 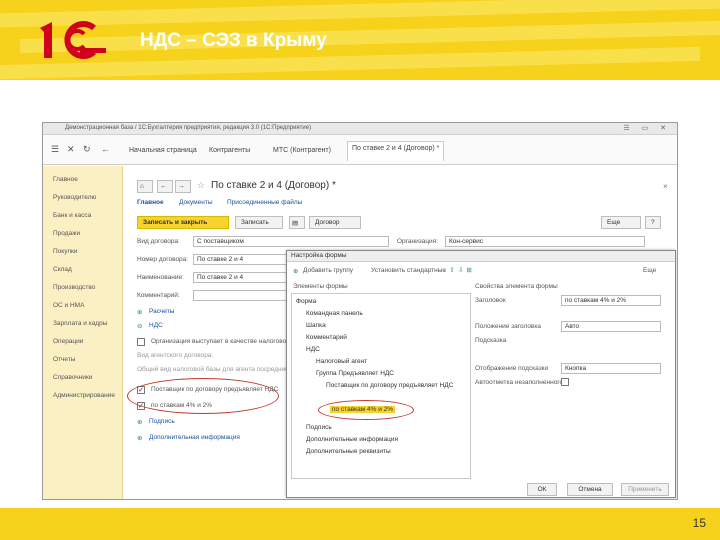 I want to click on tree-form: Форма, so click(x=306, y=301).